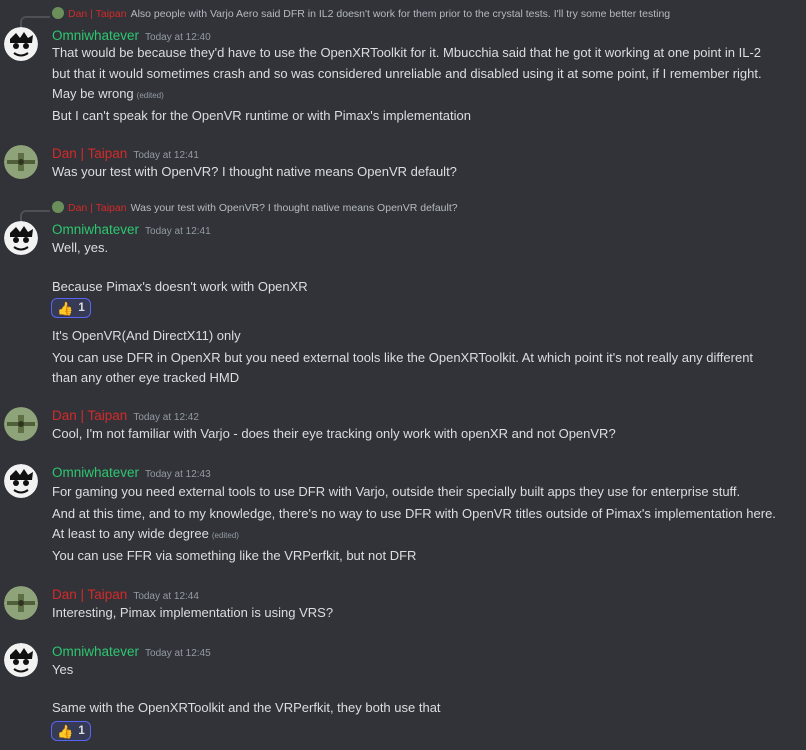  Describe the element at coordinates (93, 93) in the screenshot. I see `message-text: May be wrong` at that location.